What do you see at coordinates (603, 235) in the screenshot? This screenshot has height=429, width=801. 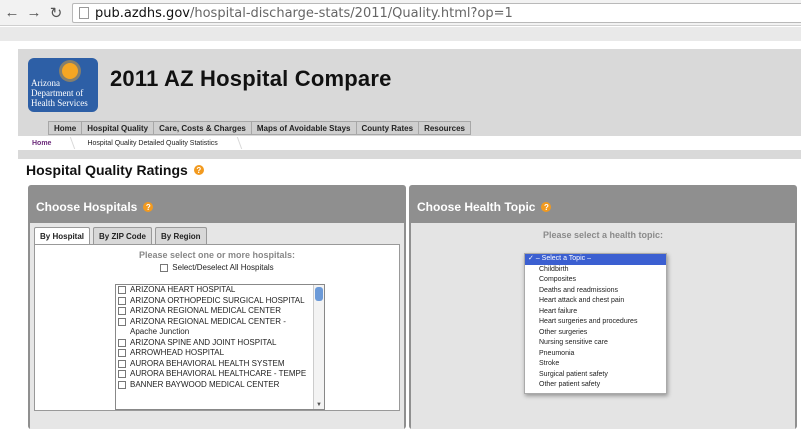 I see `health-topic-prompt: Please select a health topic:` at bounding box center [603, 235].